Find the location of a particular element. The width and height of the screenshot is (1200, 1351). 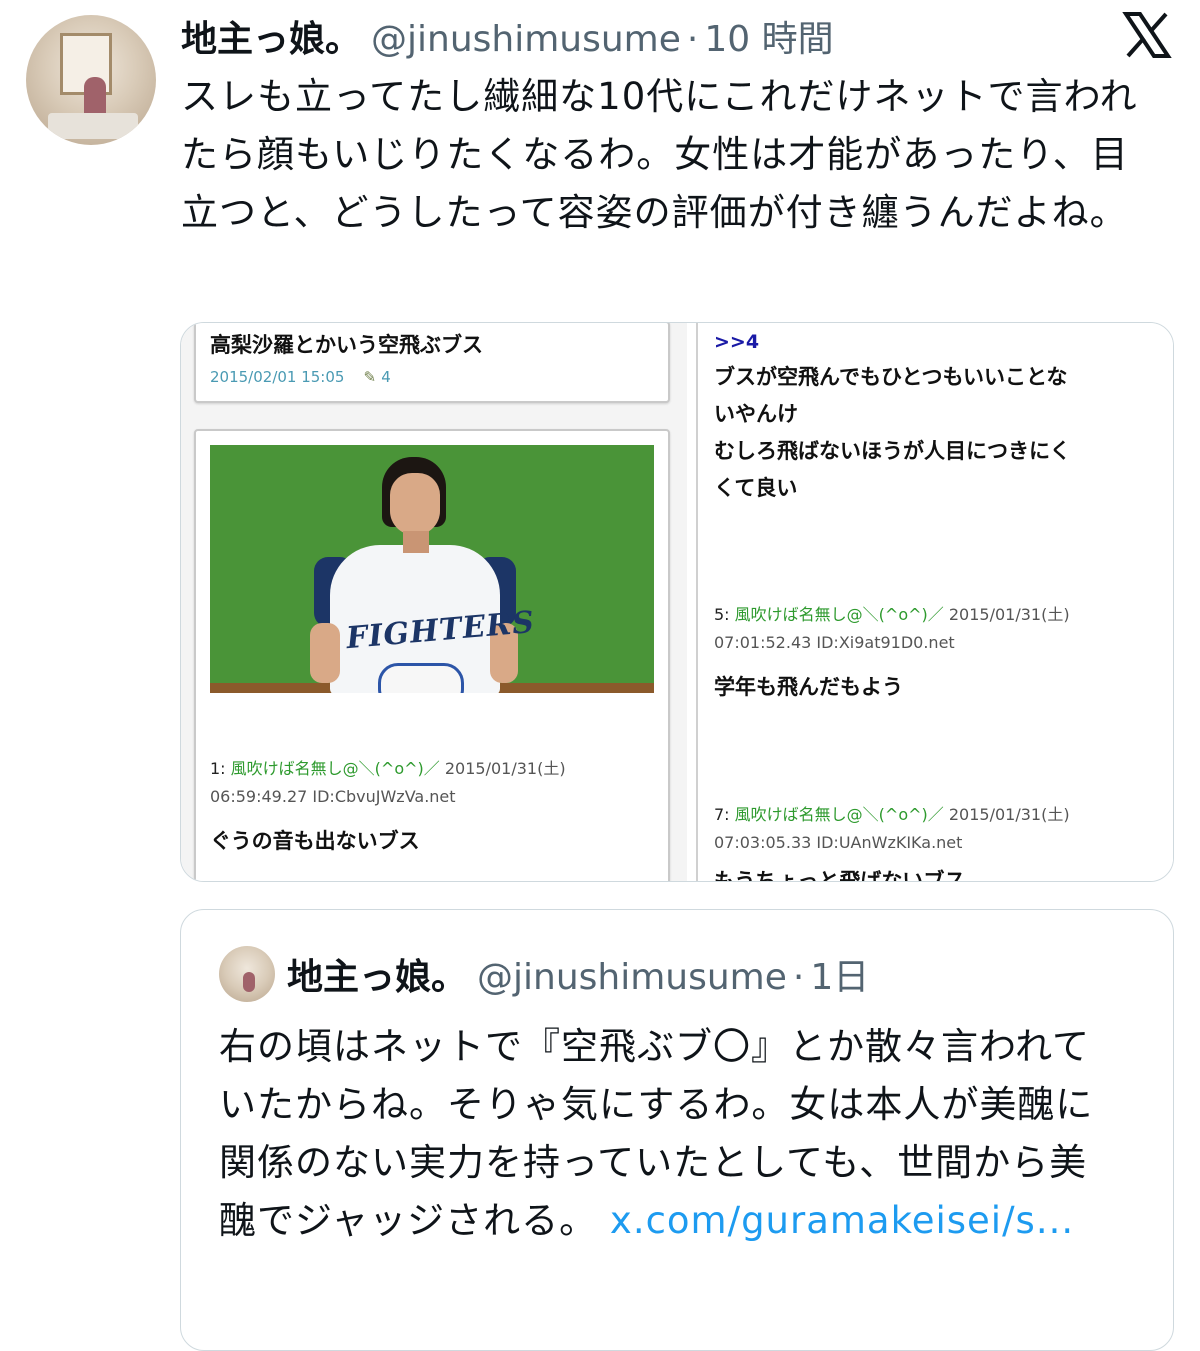

post-time-id: 07:03:05.33 ID:UAnWzKIKa.net is located at coordinates (838, 842).